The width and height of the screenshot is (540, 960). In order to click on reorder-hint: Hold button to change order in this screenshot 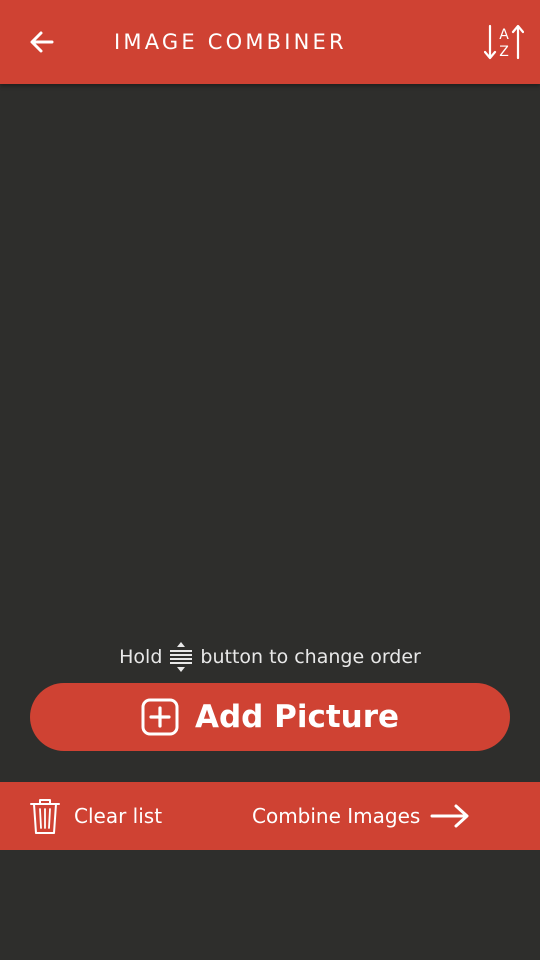, I will do `click(270, 657)`.